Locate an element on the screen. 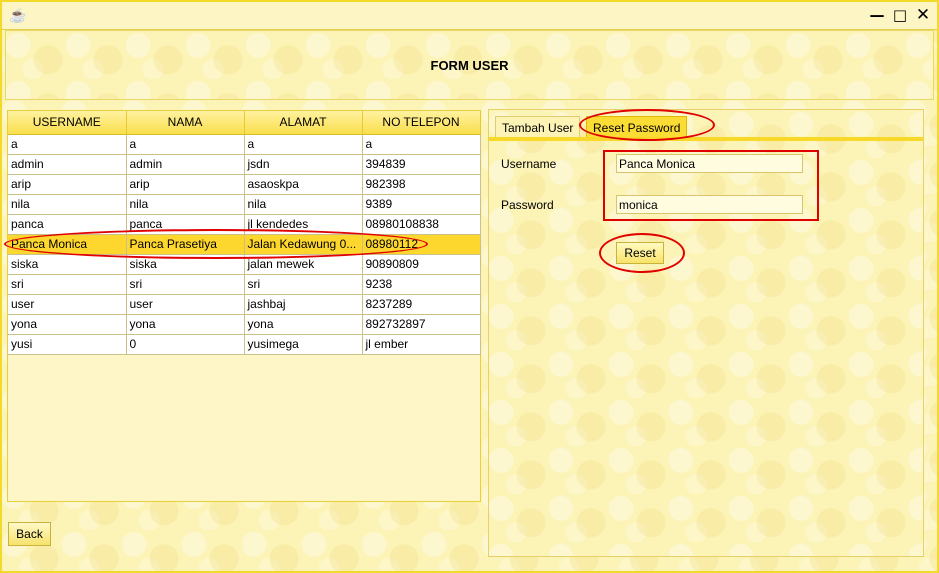 The image size is (939, 573). cell-username: sri is located at coordinates (67, 284).